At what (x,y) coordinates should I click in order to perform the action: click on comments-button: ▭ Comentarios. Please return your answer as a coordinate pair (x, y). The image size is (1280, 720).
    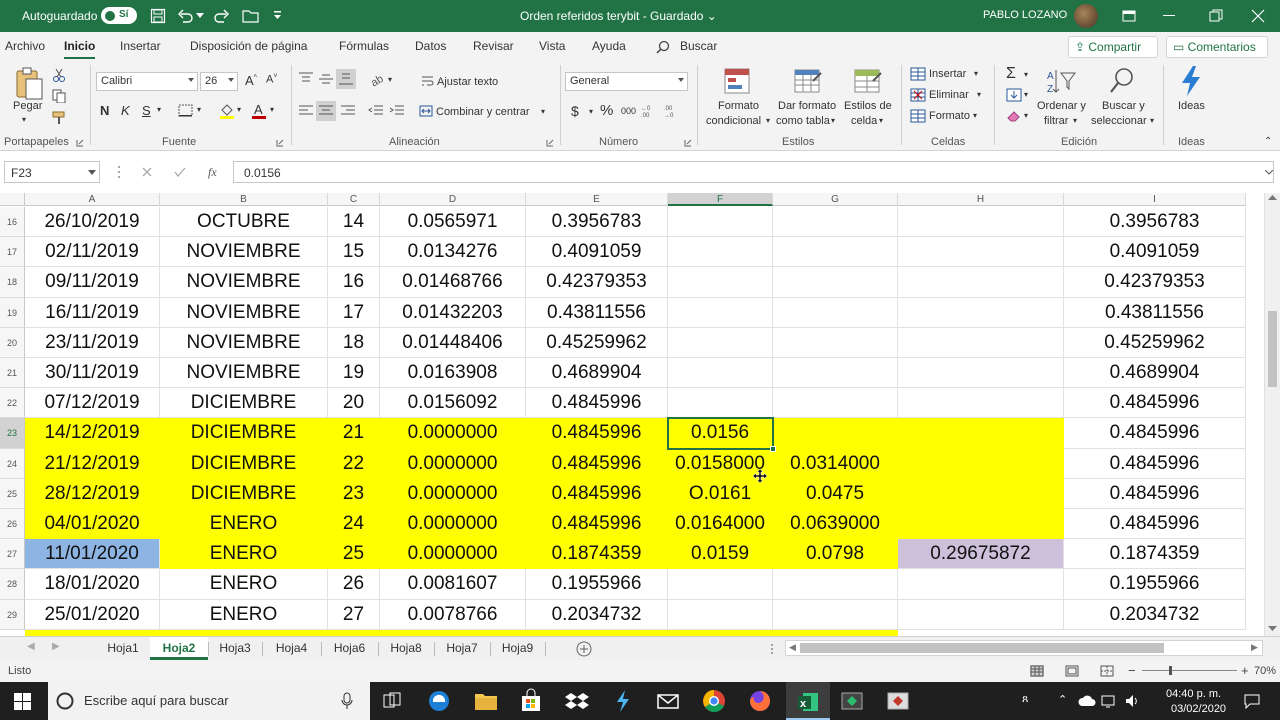
    Looking at the image, I should click on (1217, 47).